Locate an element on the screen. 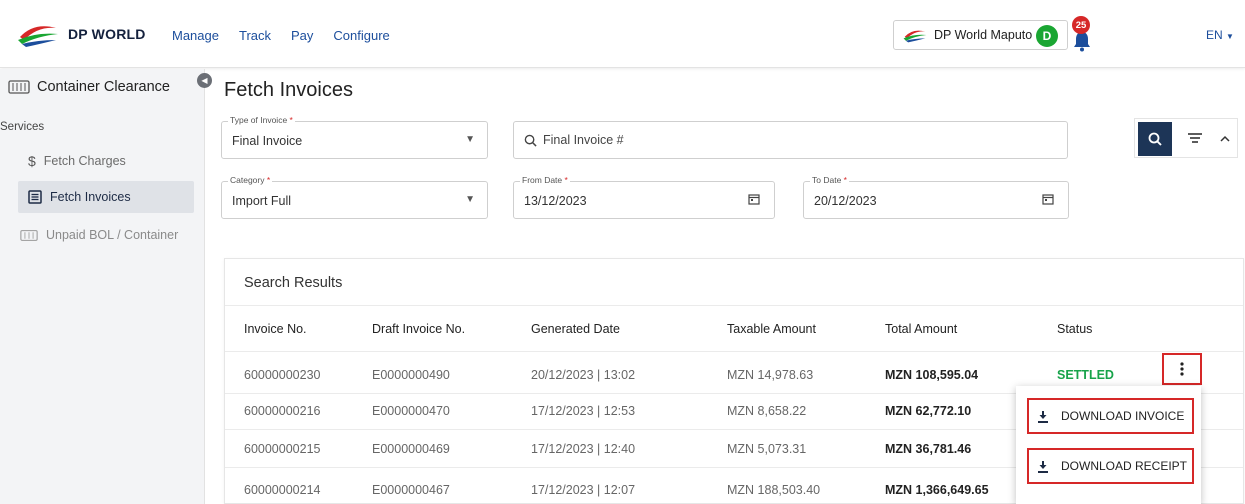 The height and width of the screenshot is (504, 1245). sidebar-item-fetch-charges: $ Fetch Charges is located at coordinates (106, 161).